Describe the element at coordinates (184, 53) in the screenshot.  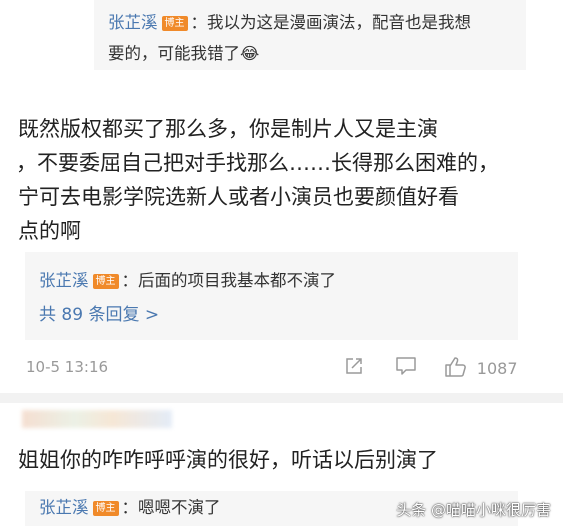
I see `reply-top-line2: 要的，可能我错了😂` at that location.